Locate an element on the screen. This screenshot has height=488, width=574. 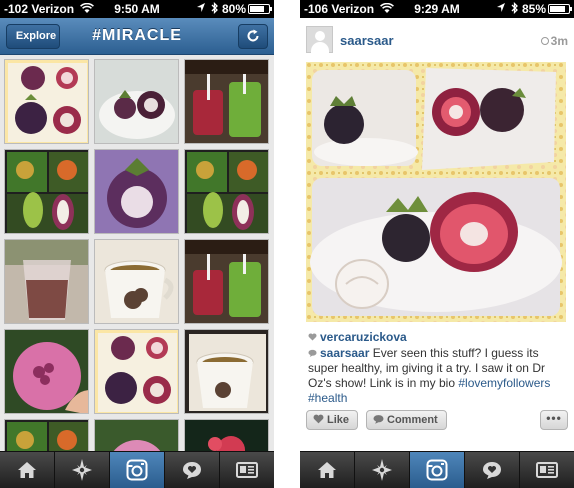
avatar is located at coordinates (319, 39).